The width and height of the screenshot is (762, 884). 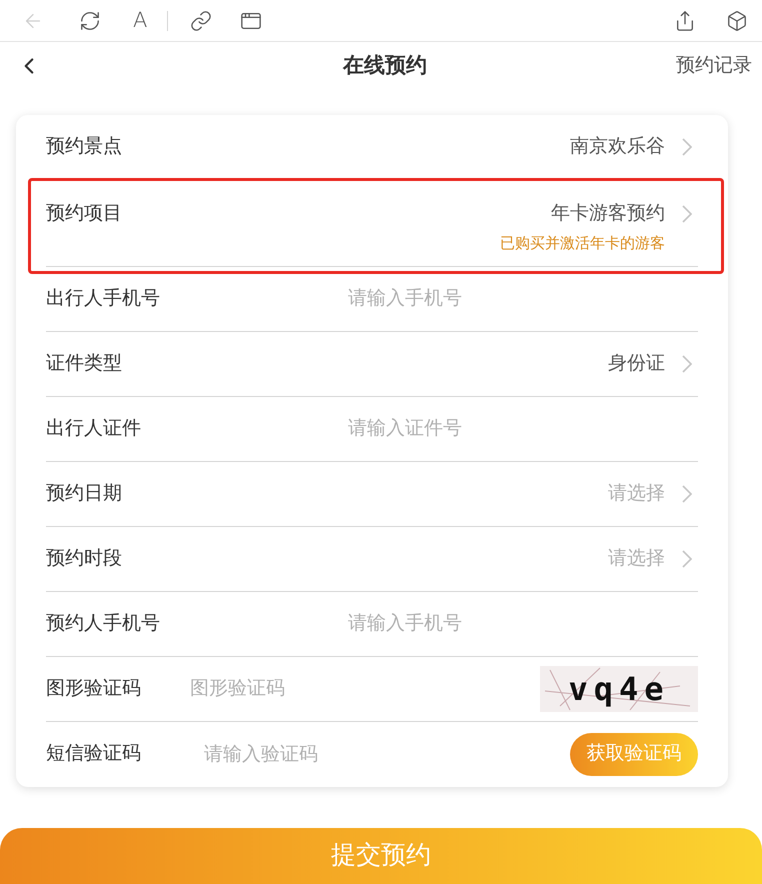 I want to click on input-field: 请输入证件号, so click(x=523, y=429).